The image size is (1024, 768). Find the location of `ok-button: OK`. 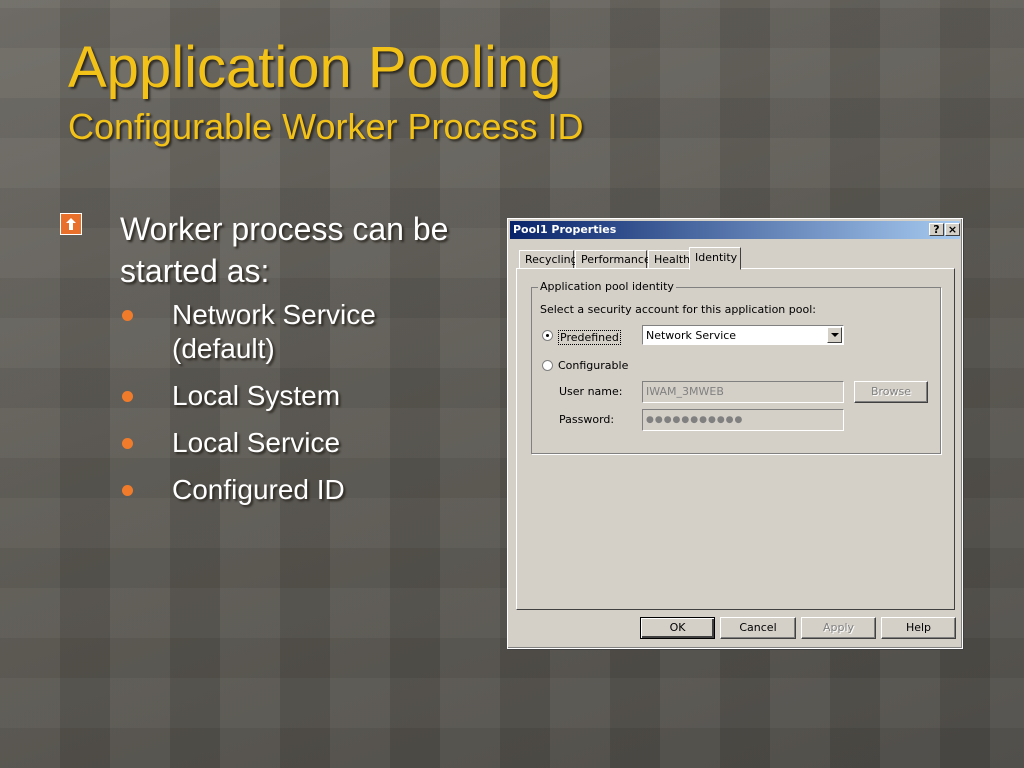

ok-button: OK is located at coordinates (677, 628).